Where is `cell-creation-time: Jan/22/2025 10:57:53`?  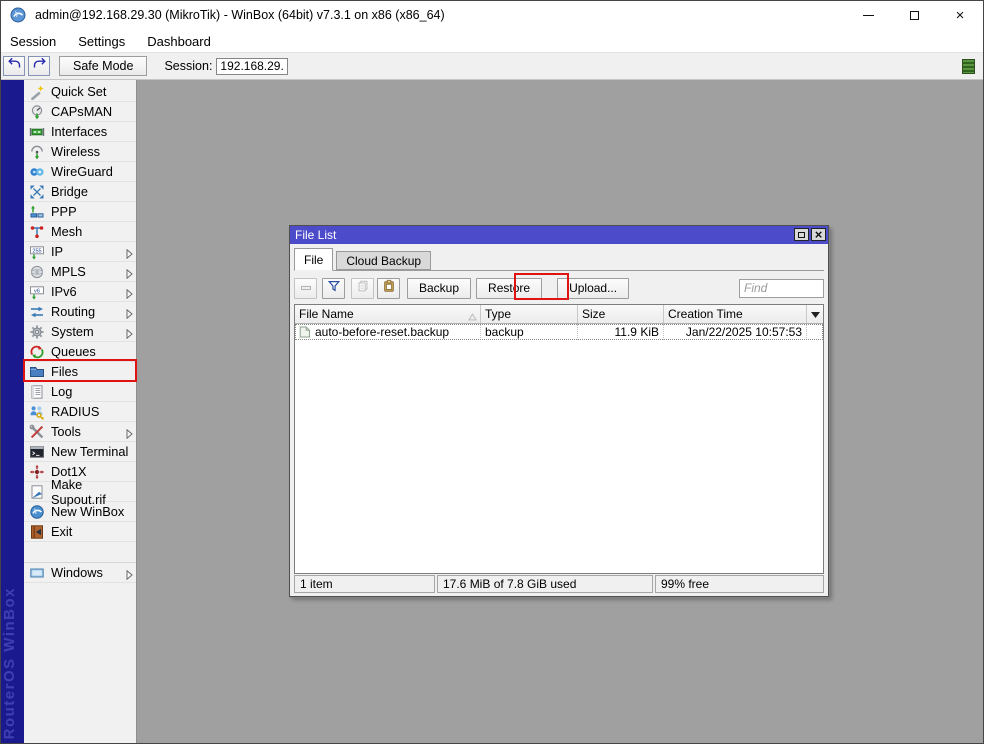
cell-creation-time: Jan/22/2025 10:57:53 is located at coordinates (735, 332).